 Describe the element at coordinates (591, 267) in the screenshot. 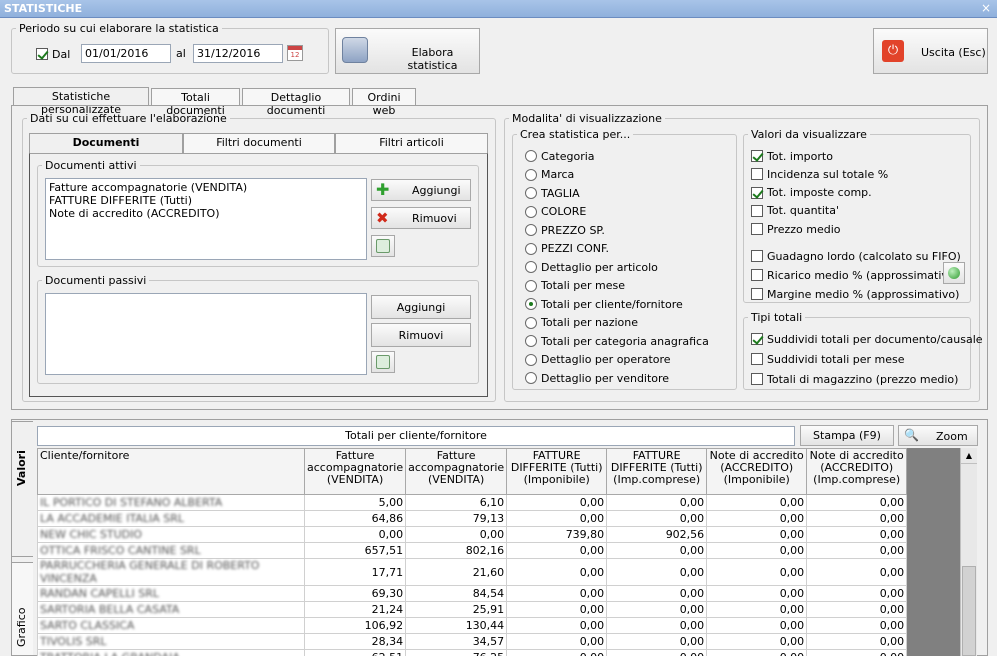

I see `radio-option: Dettaglio per articolo` at that location.